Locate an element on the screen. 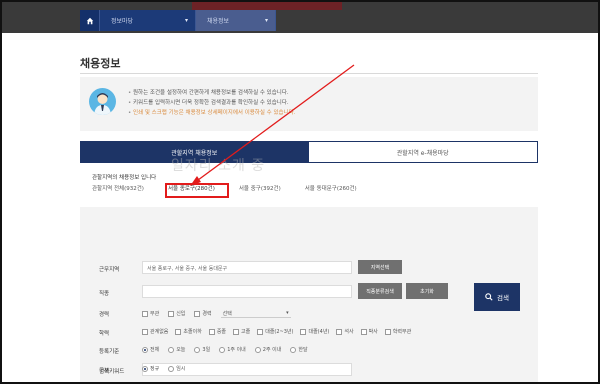 Image resolution: width=600 pixels, height=384 pixels. education-option: 대졸(2~3년) is located at coordinates (275, 331).